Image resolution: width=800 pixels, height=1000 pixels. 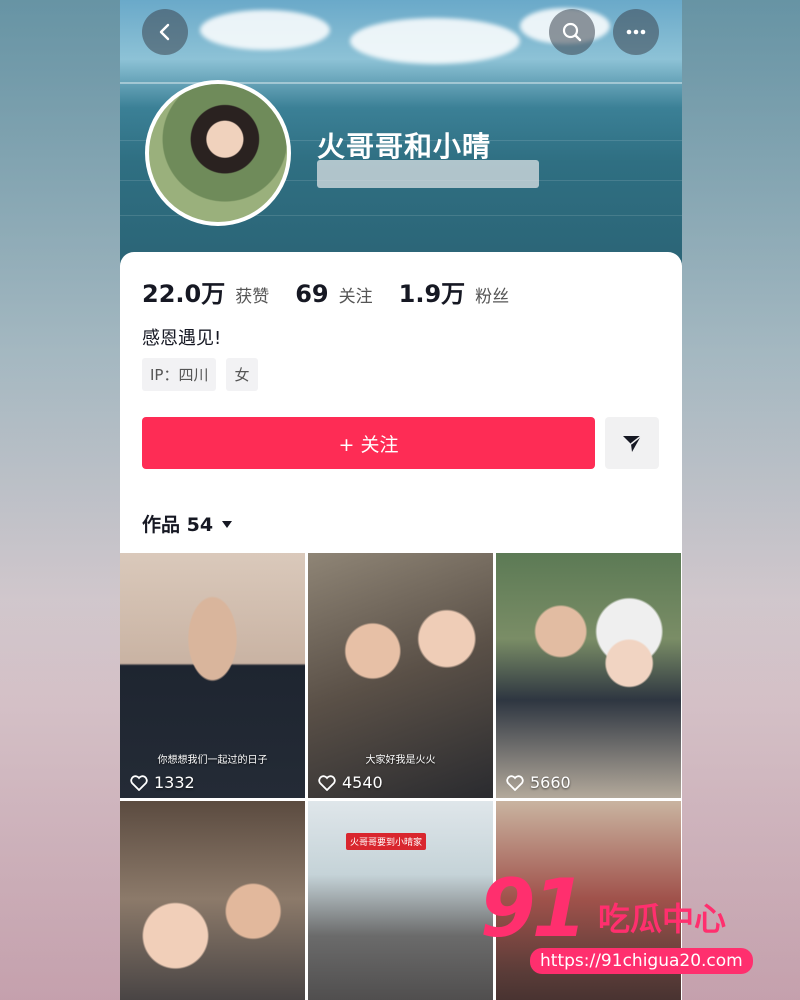 What do you see at coordinates (227, 524) in the screenshot?
I see `dropdown-triangle-icon` at bounding box center [227, 524].